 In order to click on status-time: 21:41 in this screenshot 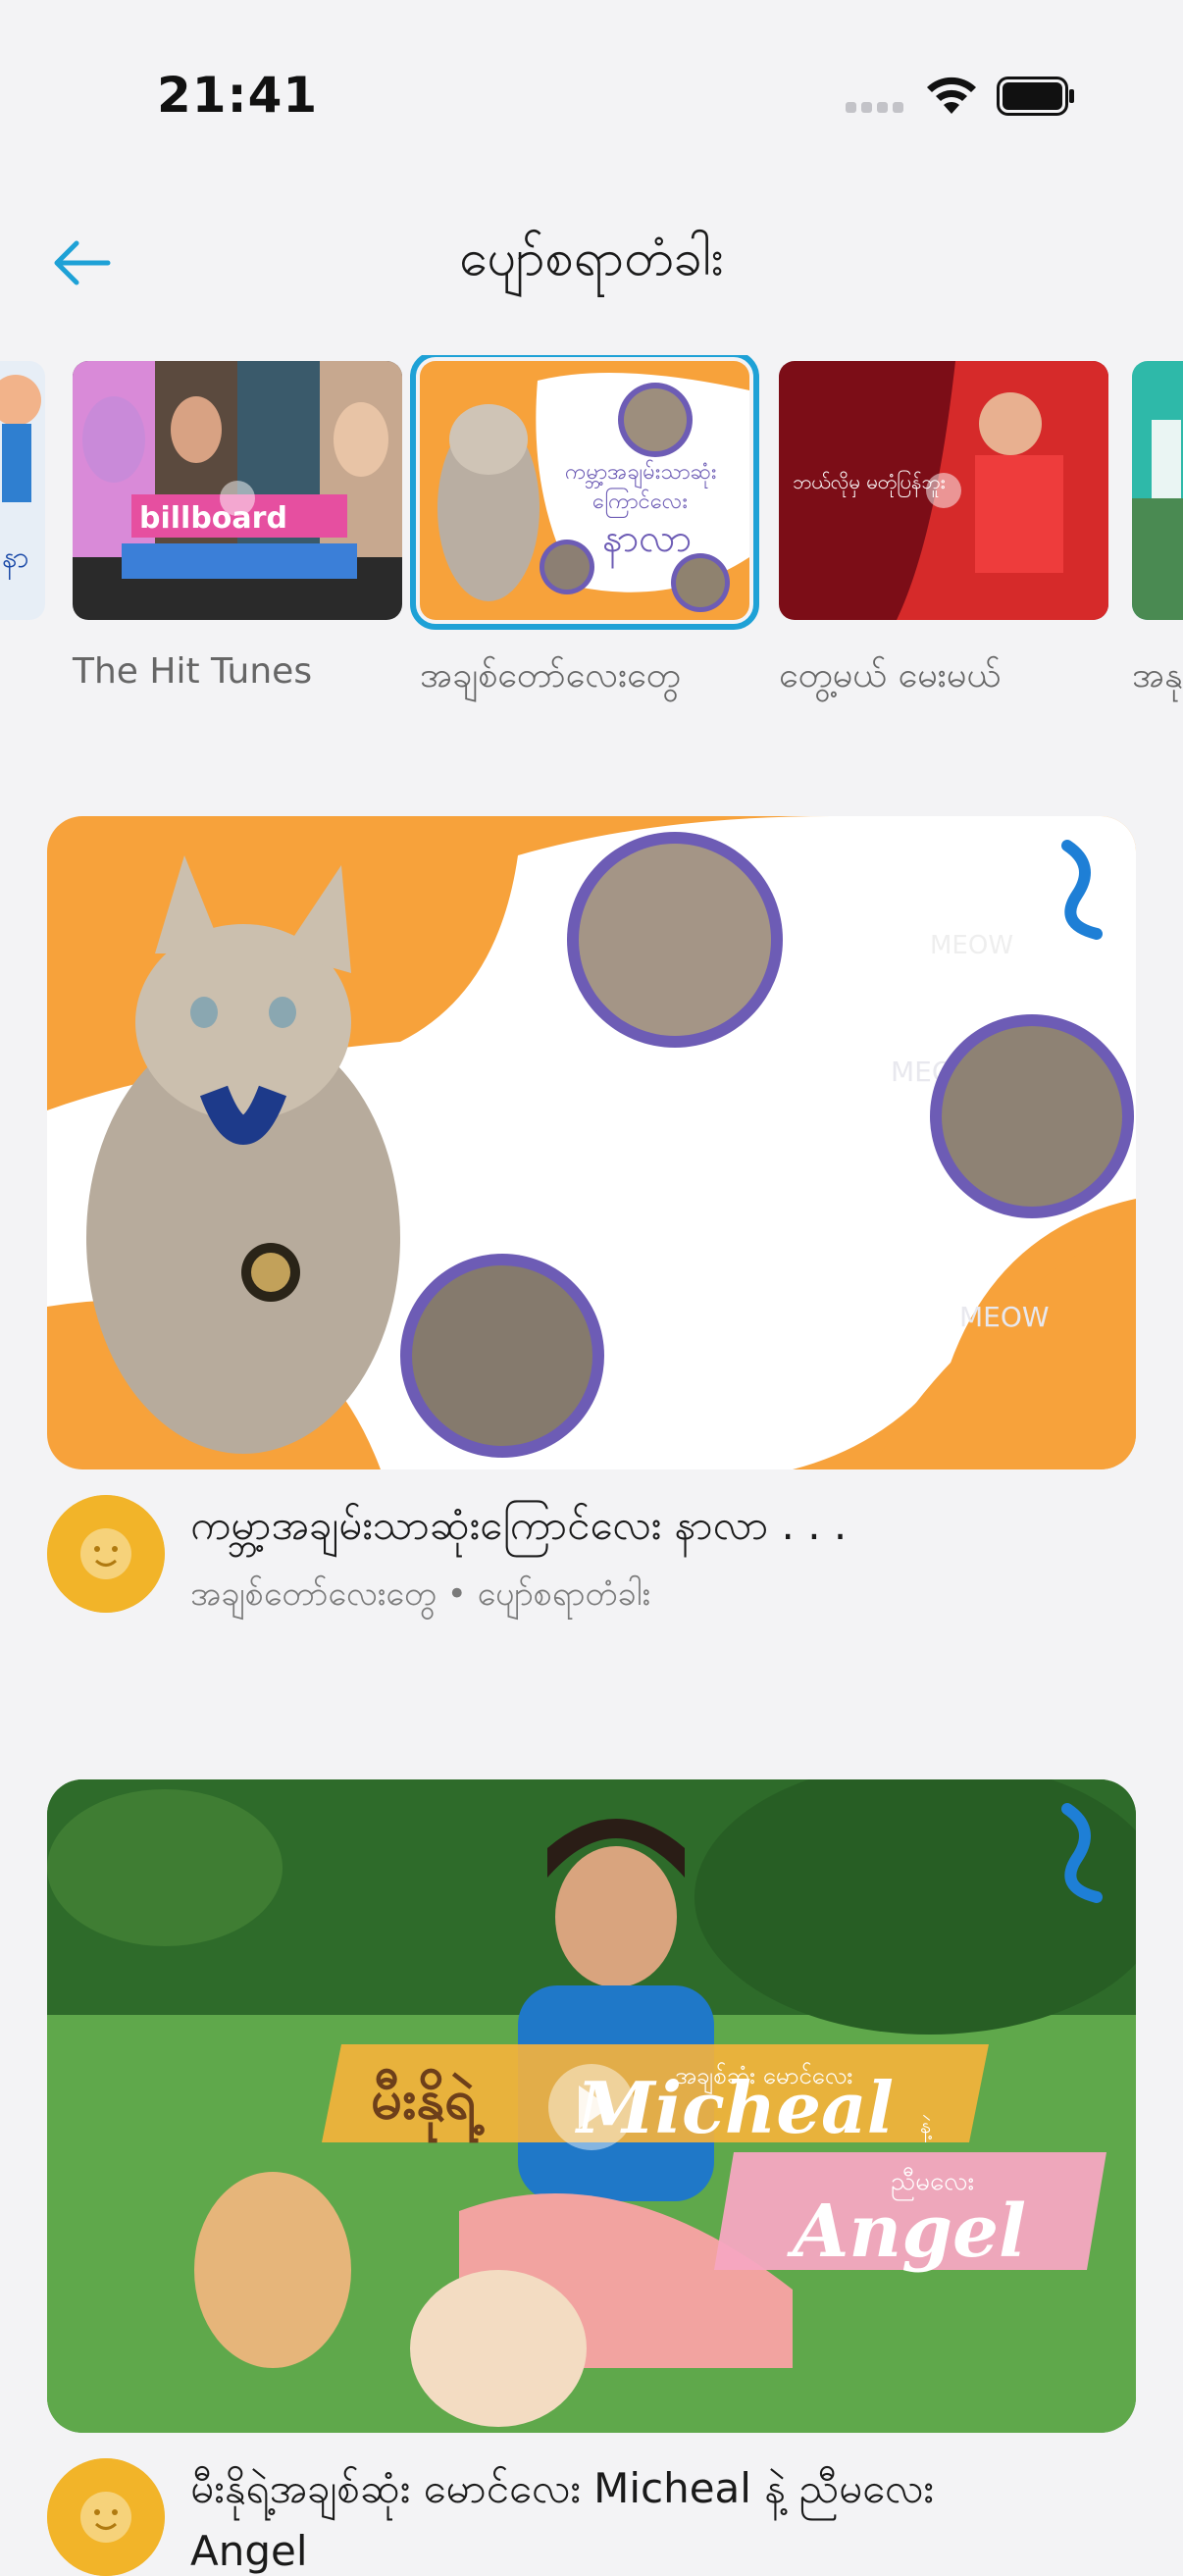, I will do `click(238, 95)`.